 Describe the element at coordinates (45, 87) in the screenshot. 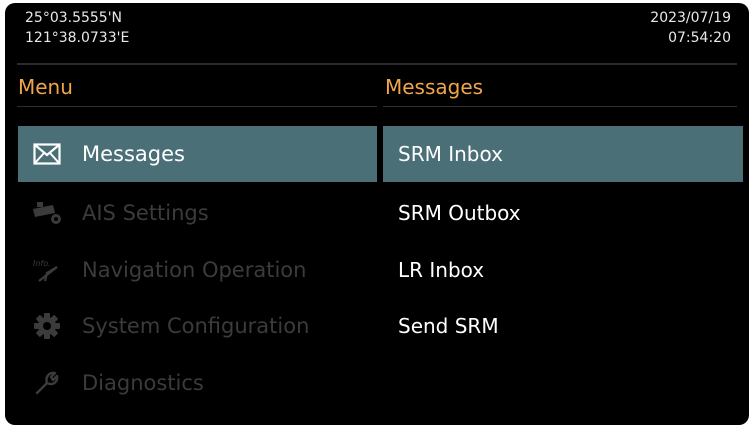

I see `menu-title: Menu` at that location.